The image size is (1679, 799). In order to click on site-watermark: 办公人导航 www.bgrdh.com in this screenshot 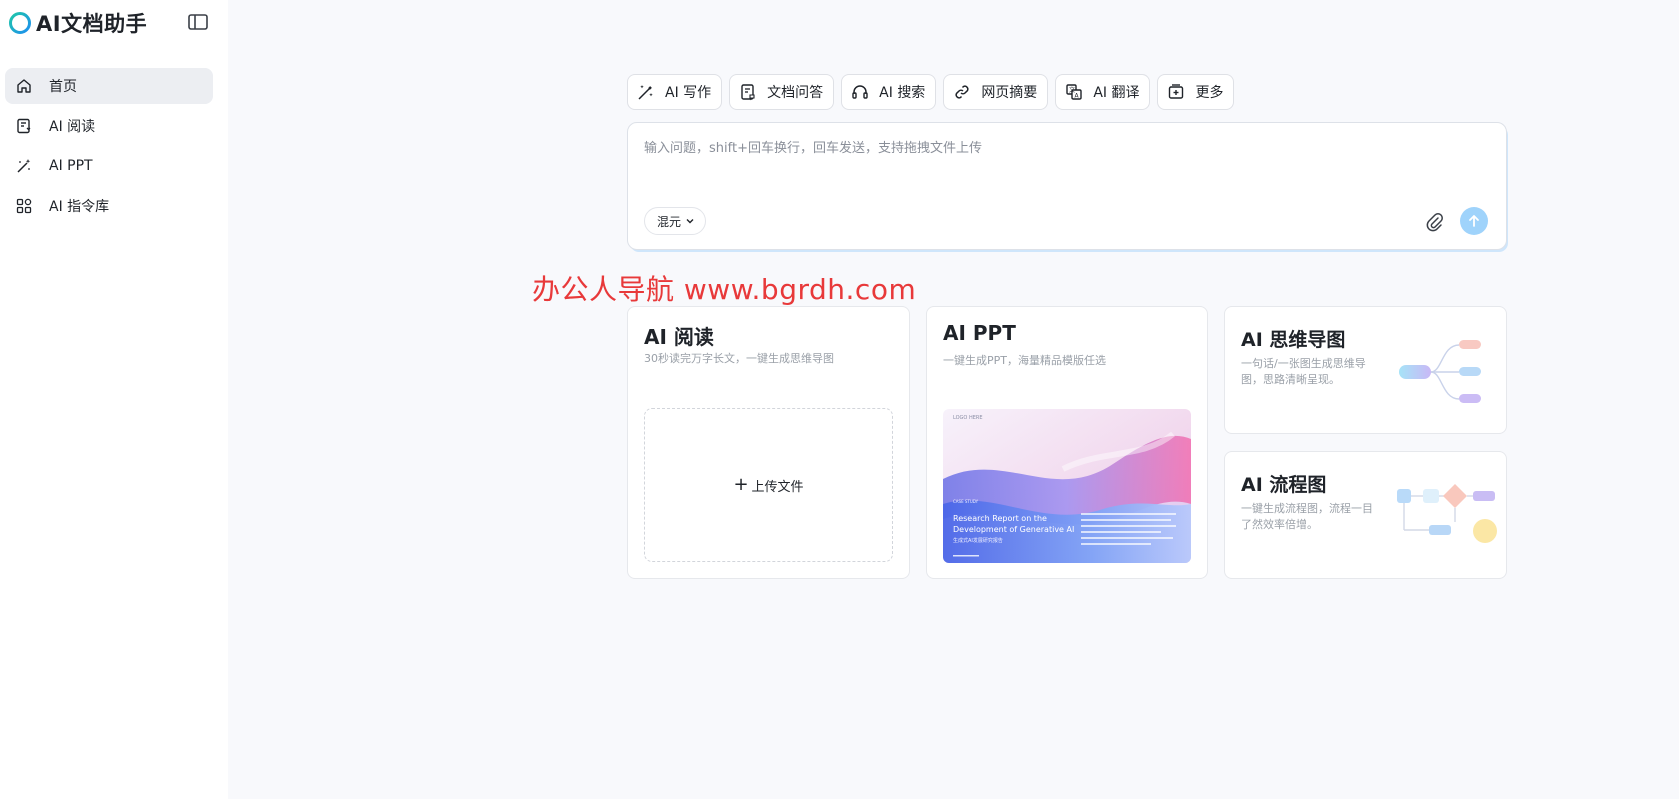, I will do `click(724, 289)`.